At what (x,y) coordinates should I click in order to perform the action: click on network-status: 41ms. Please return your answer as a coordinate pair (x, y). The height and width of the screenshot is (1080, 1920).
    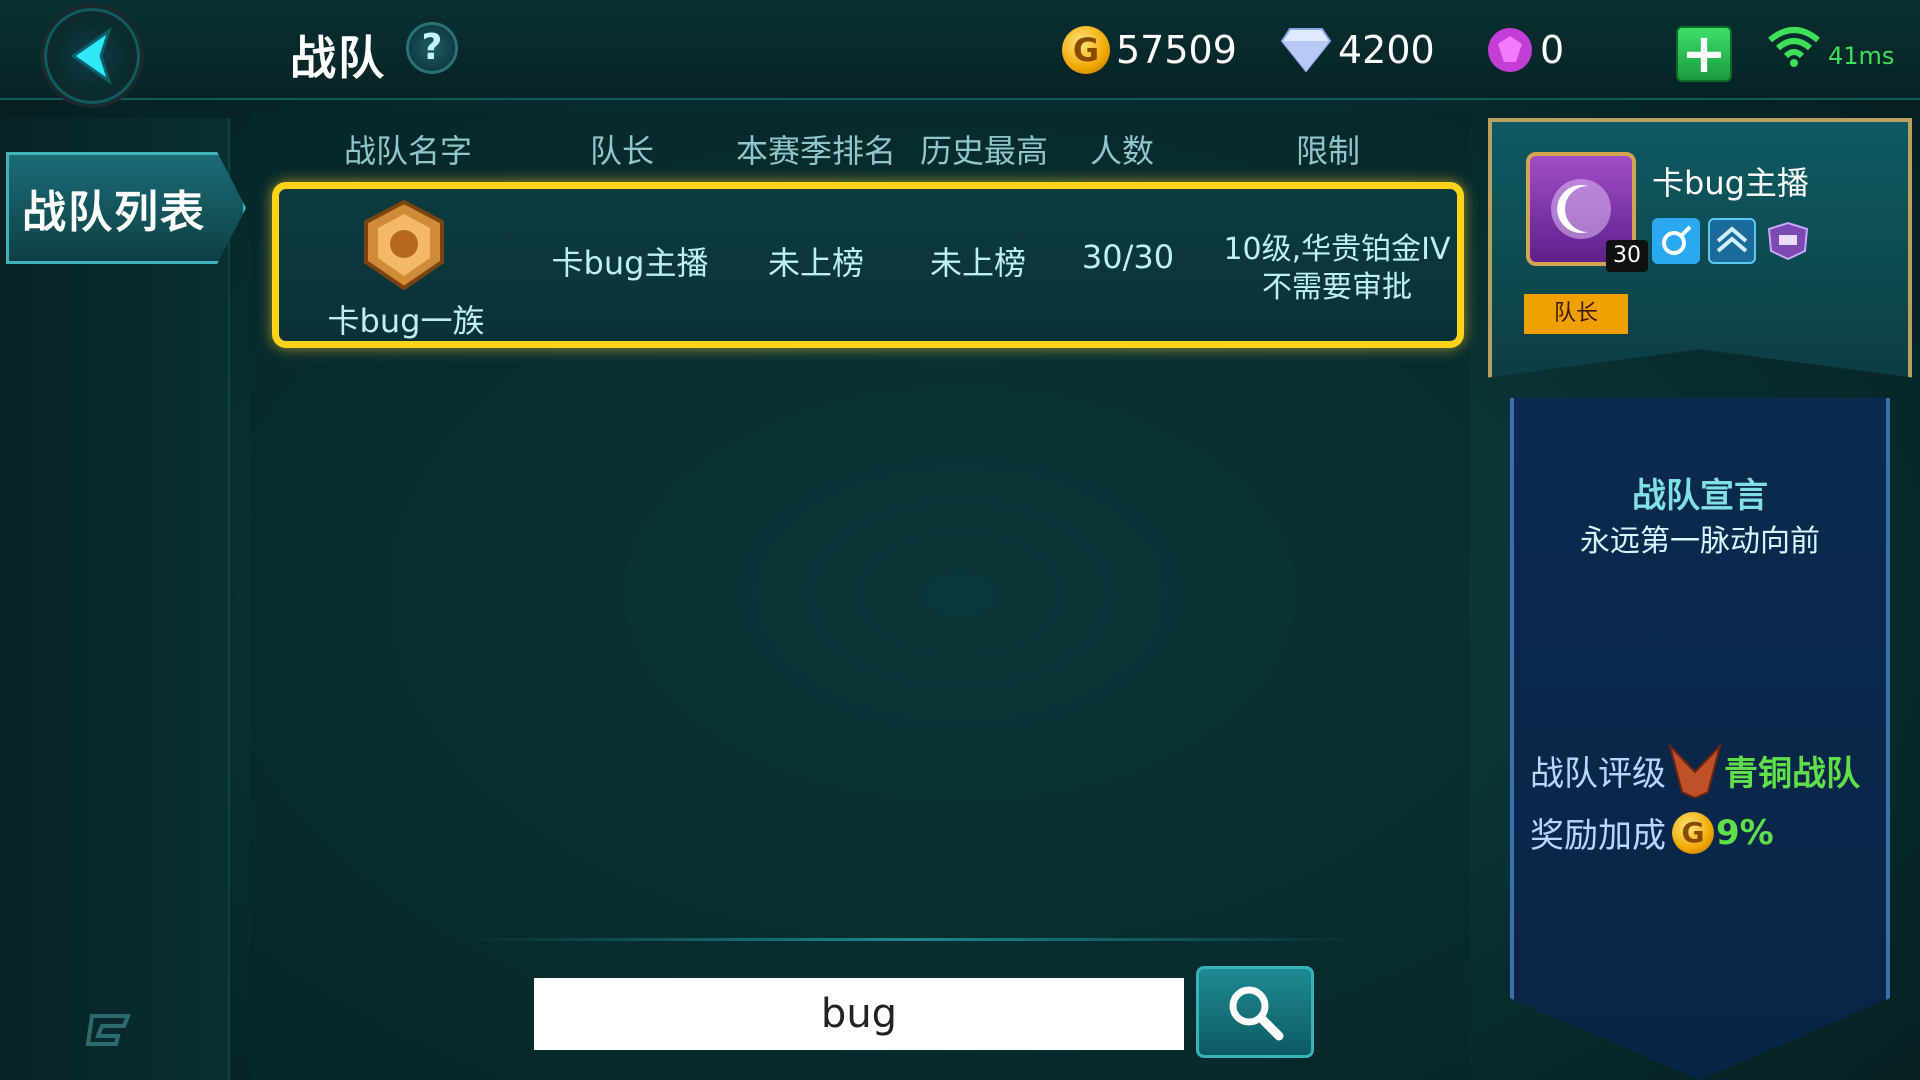
    Looking at the image, I should click on (1830, 47).